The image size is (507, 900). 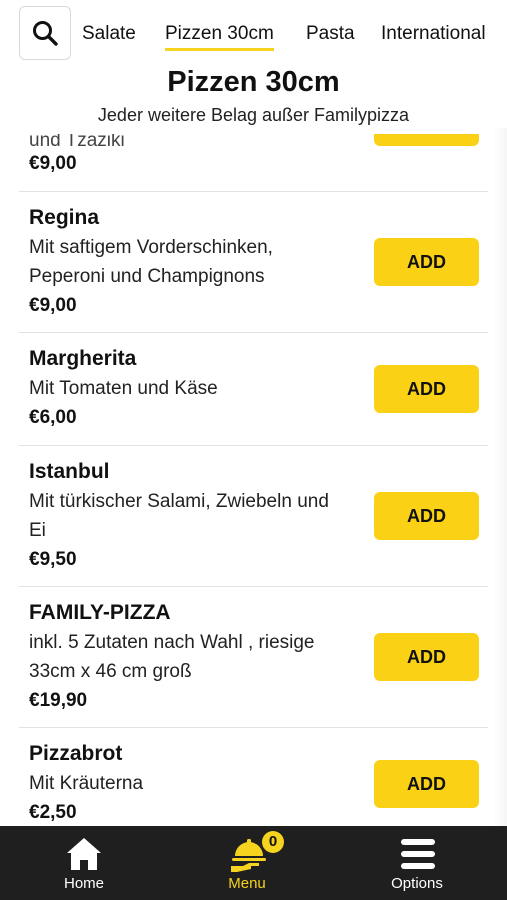 What do you see at coordinates (253, 163) in the screenshot?
I see `list-item: und Tzaziki €9,00` at bounding box center [253, 163].